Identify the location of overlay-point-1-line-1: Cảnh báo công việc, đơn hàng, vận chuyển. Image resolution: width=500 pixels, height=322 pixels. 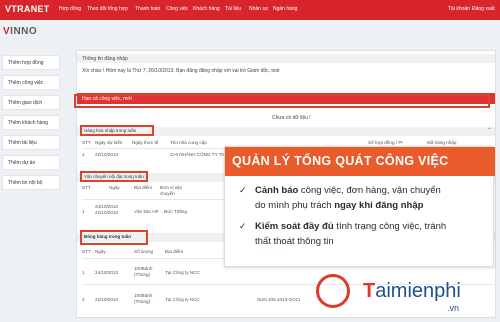
(348, 190).